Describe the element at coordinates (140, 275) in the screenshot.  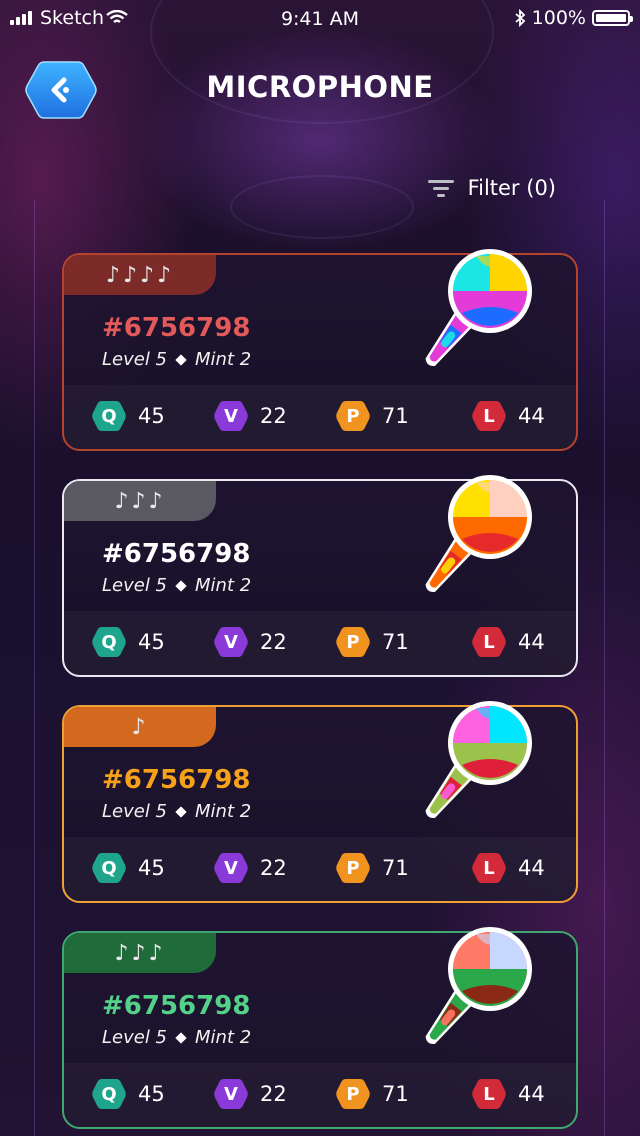
I see `rarity-tab: ♪♪♪♪` at that location.